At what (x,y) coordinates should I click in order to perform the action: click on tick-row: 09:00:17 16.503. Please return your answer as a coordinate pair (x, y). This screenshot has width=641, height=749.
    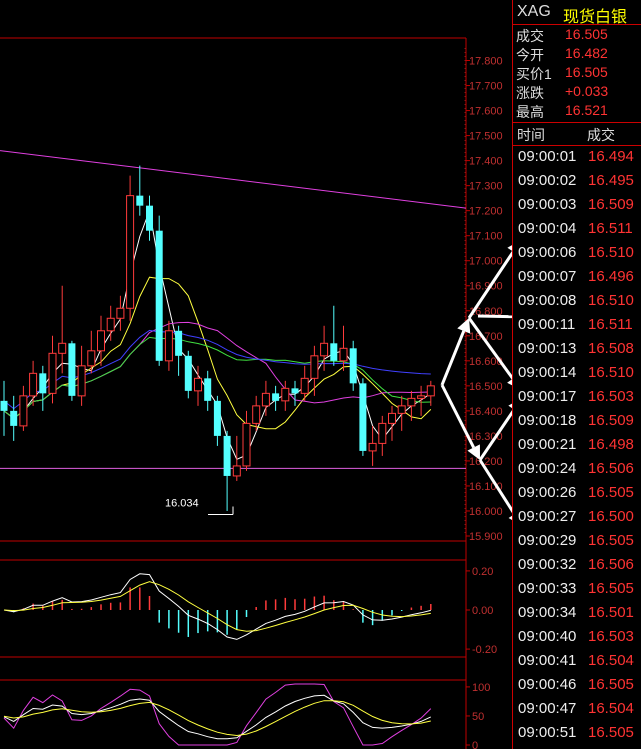
    Looking at the image, I should click on (577, 399).